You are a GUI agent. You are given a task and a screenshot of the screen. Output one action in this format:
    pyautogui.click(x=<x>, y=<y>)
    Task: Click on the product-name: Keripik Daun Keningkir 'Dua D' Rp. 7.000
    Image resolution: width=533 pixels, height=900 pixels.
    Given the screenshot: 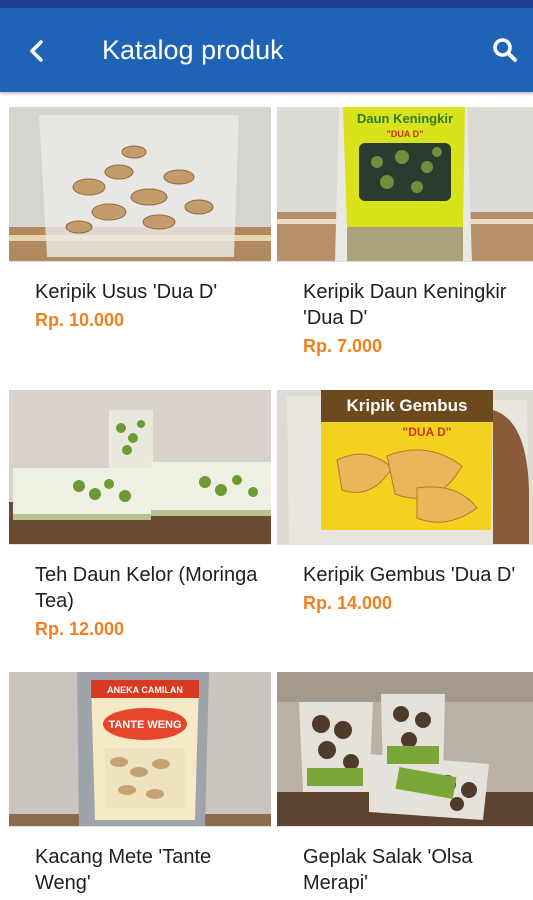 What is the action you would take?
    pyautogui.click(x=416, y=318)
    